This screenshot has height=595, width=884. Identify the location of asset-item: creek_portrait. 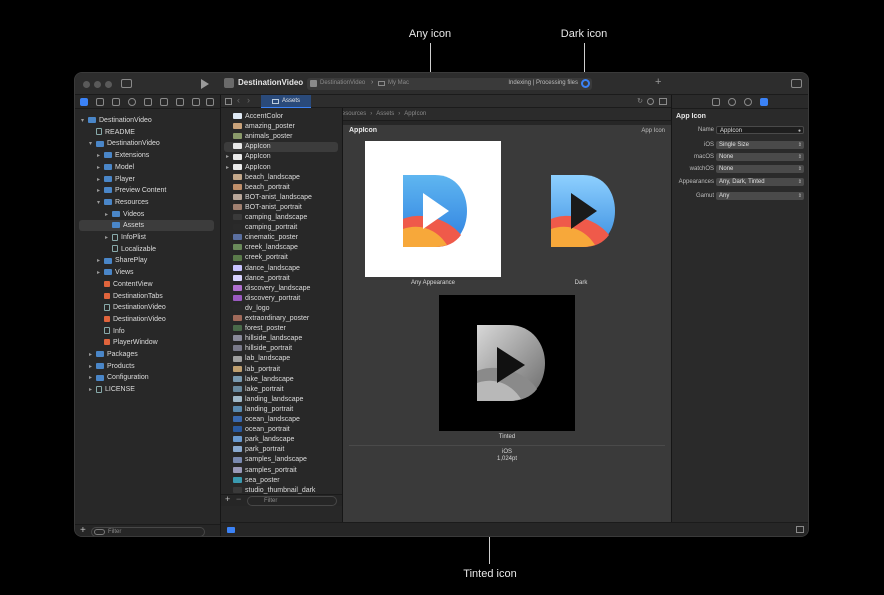
(281, 258).